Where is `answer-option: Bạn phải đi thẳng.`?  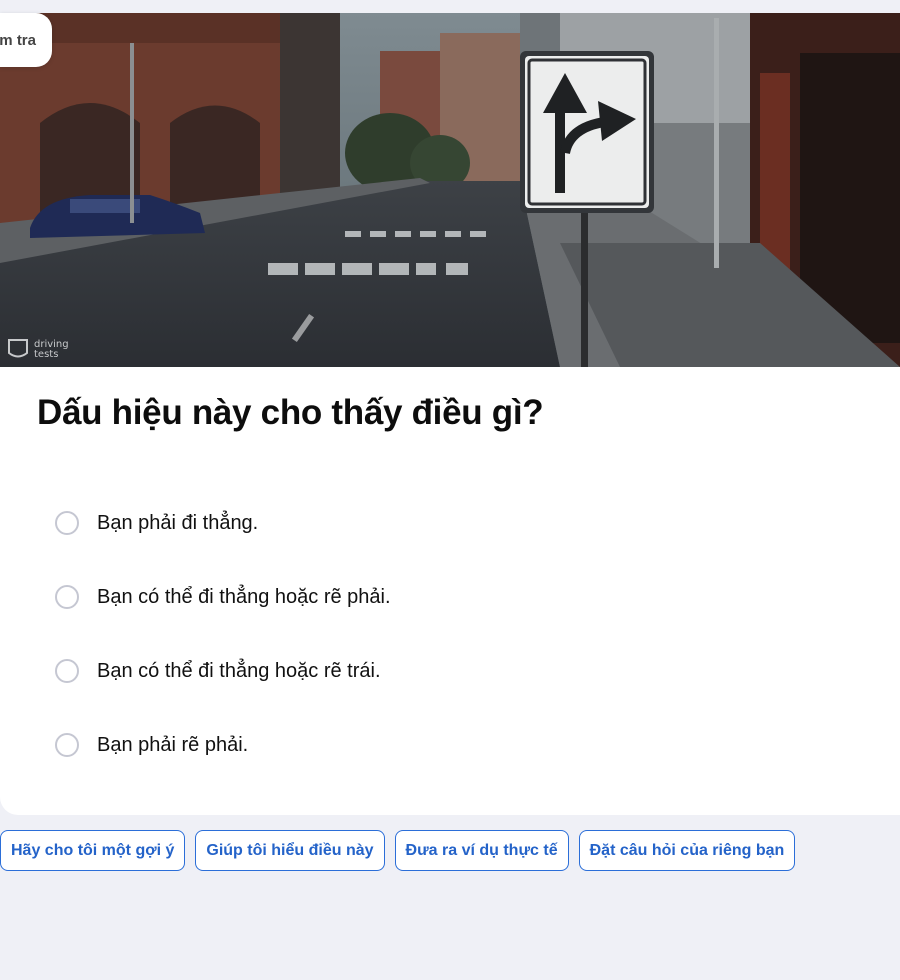
answer-option: Bạn phải đi thẳng. is located at coordinates (223, 523).